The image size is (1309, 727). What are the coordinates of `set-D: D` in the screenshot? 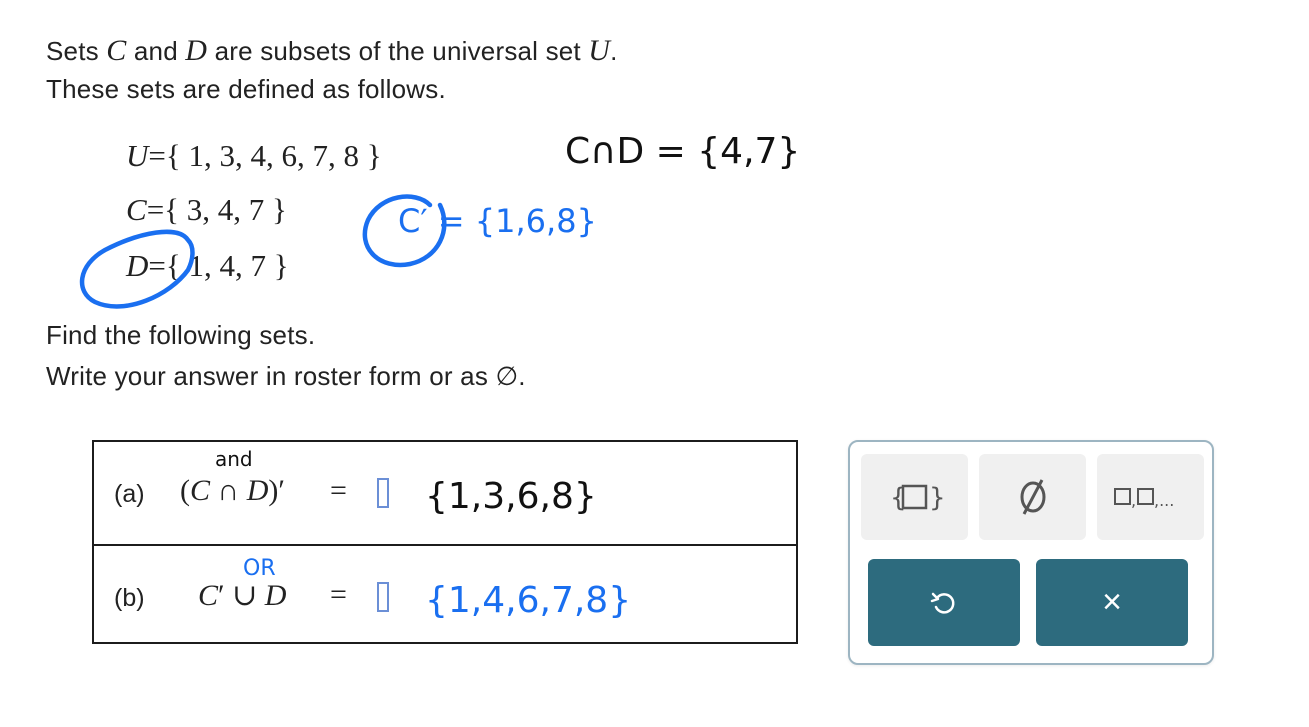 It's located at (196, 50).